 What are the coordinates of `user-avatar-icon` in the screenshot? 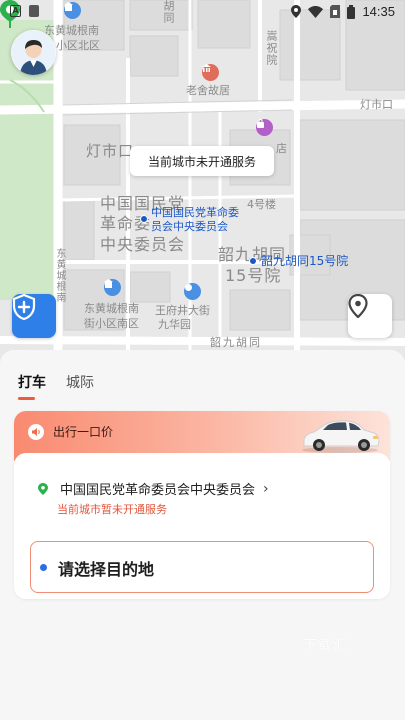 It's located at (33, 52).